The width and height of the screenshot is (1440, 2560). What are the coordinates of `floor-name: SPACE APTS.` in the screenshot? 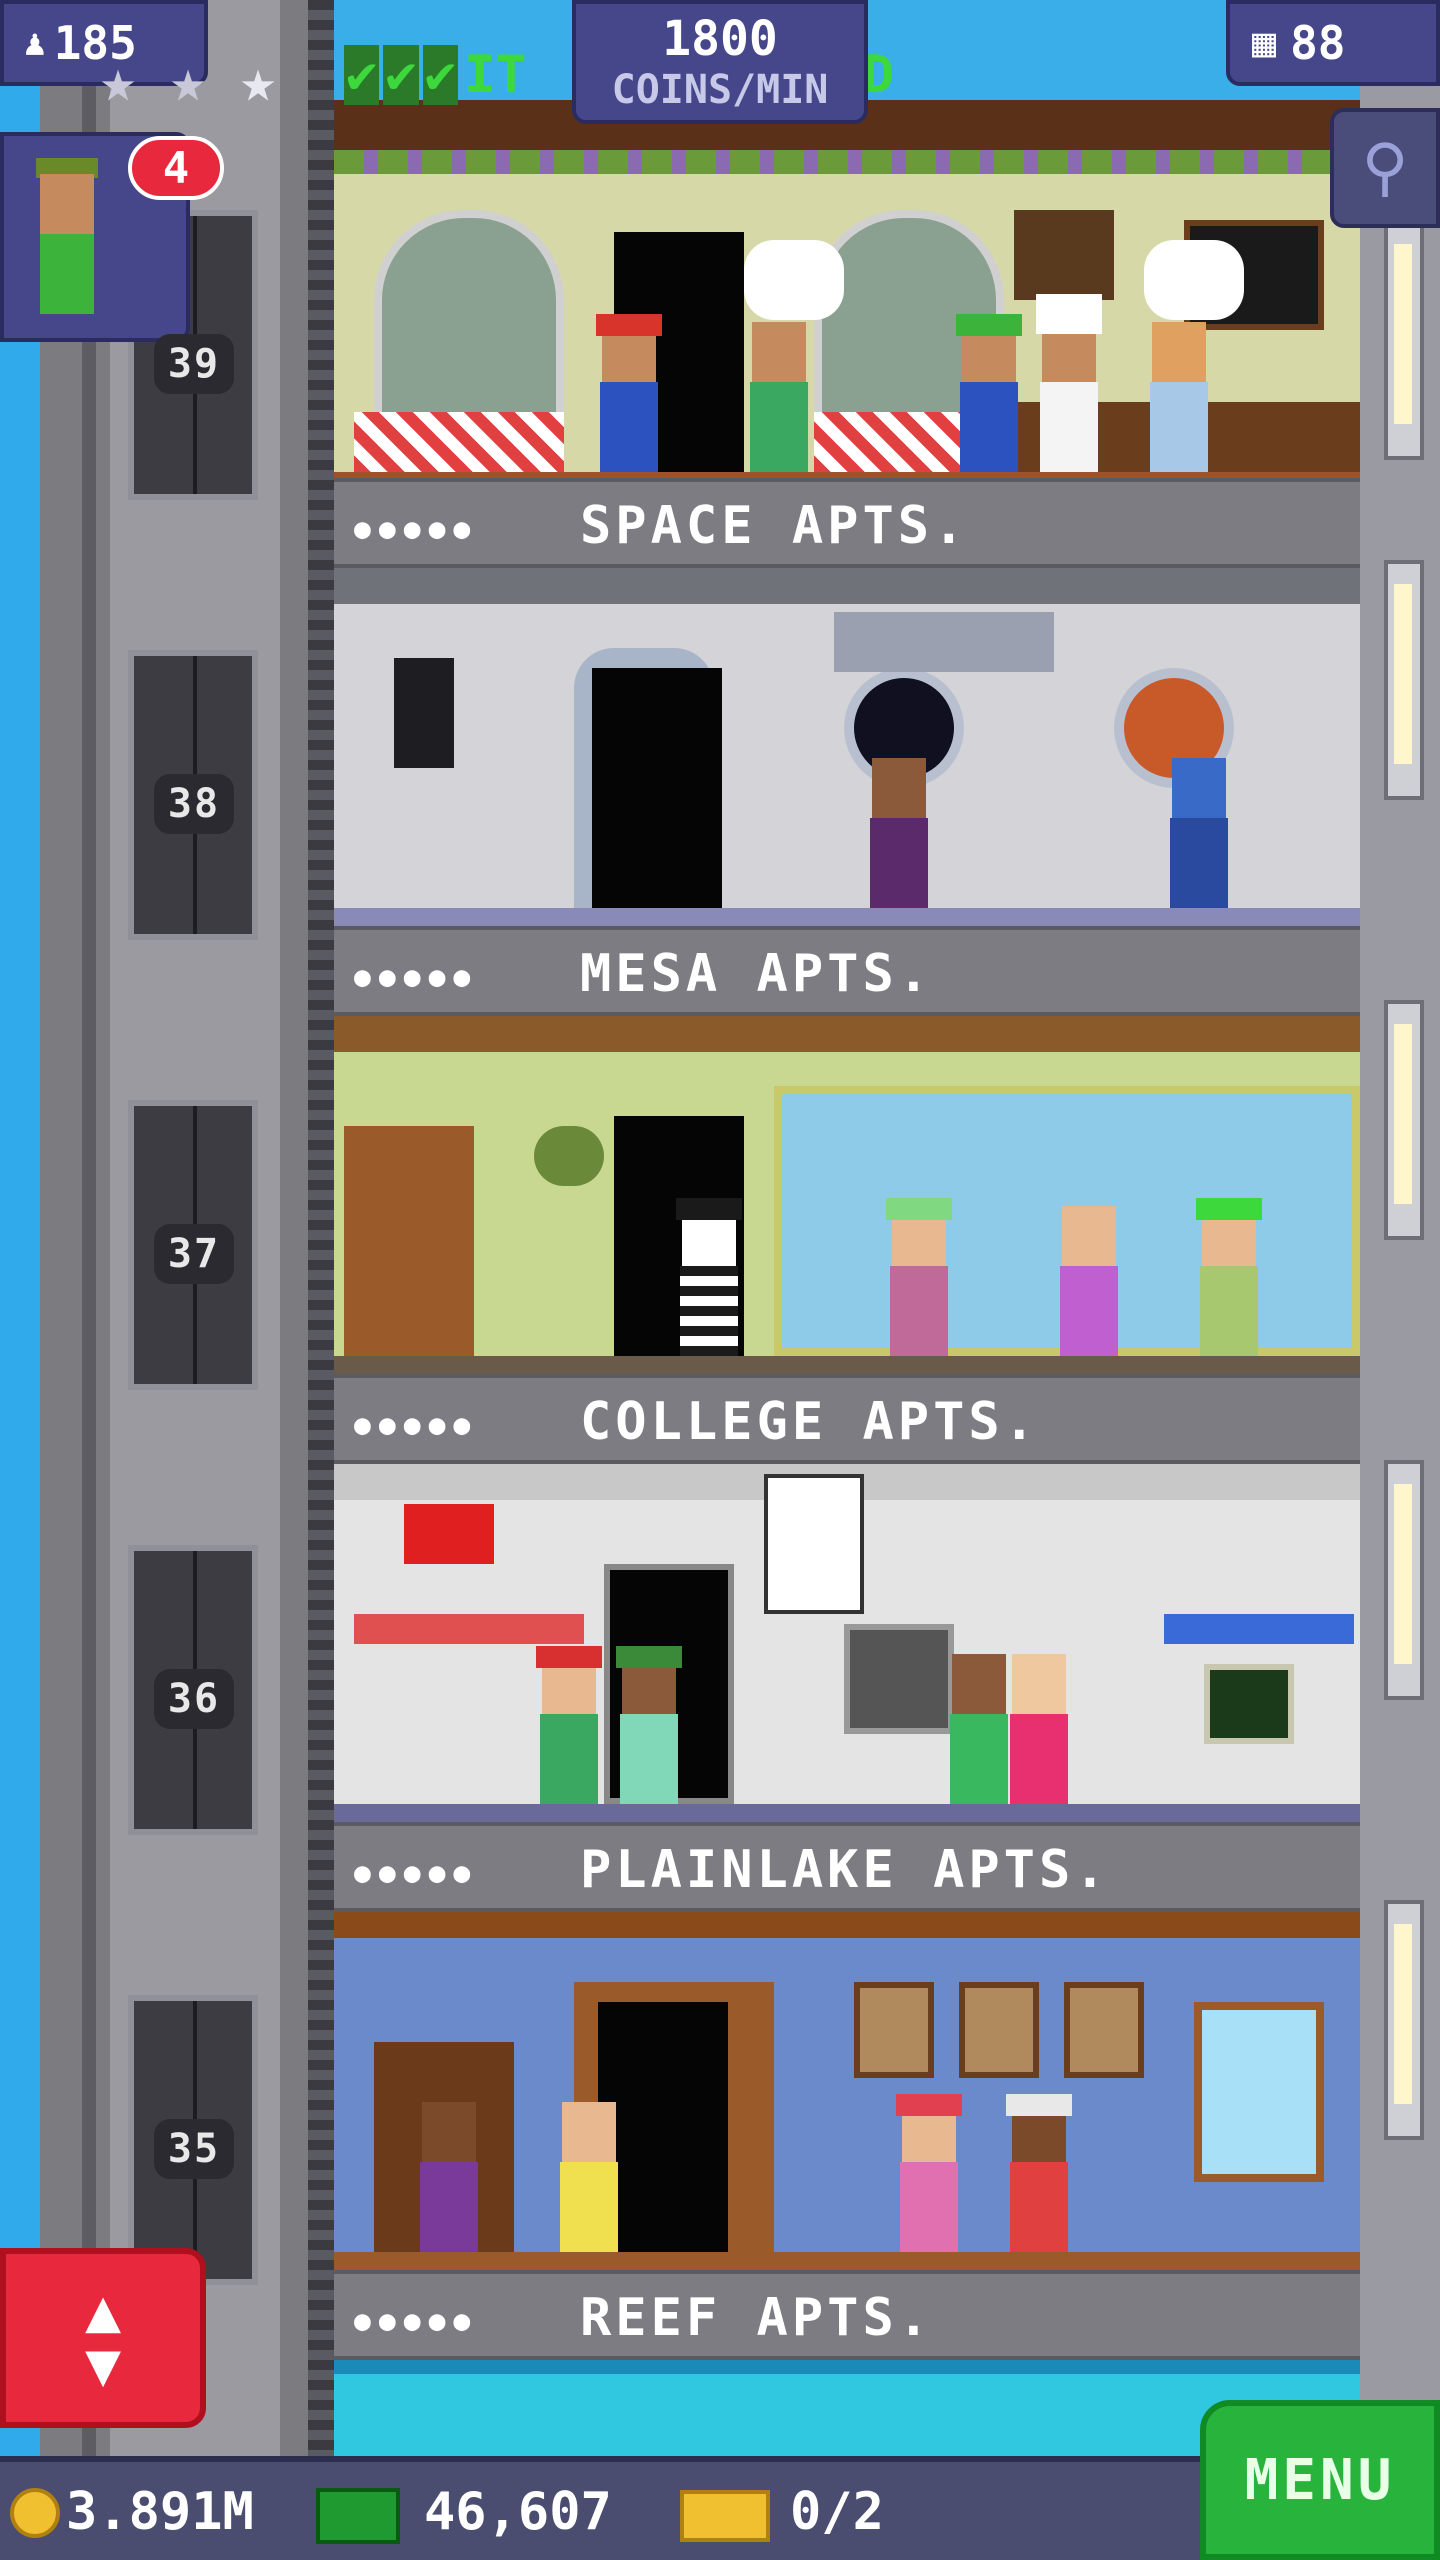 It's located at (774, 526).